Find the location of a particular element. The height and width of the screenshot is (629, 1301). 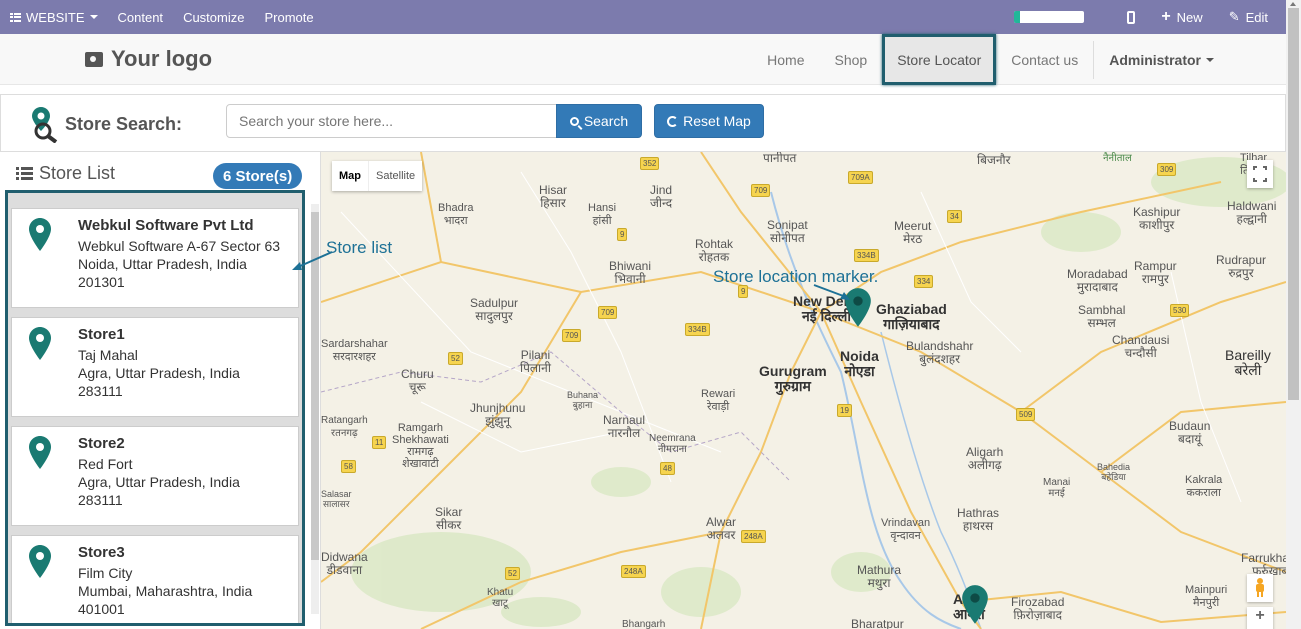

highway-shield: 709 is located at coordinates (761, 190).